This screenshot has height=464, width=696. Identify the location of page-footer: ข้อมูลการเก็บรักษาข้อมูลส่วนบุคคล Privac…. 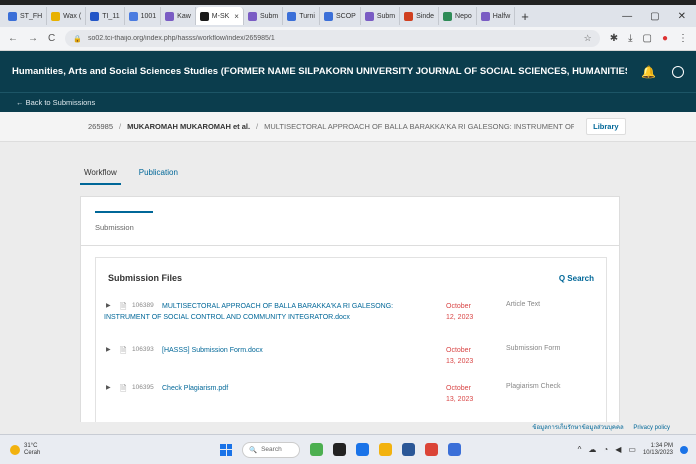
(348, 428).